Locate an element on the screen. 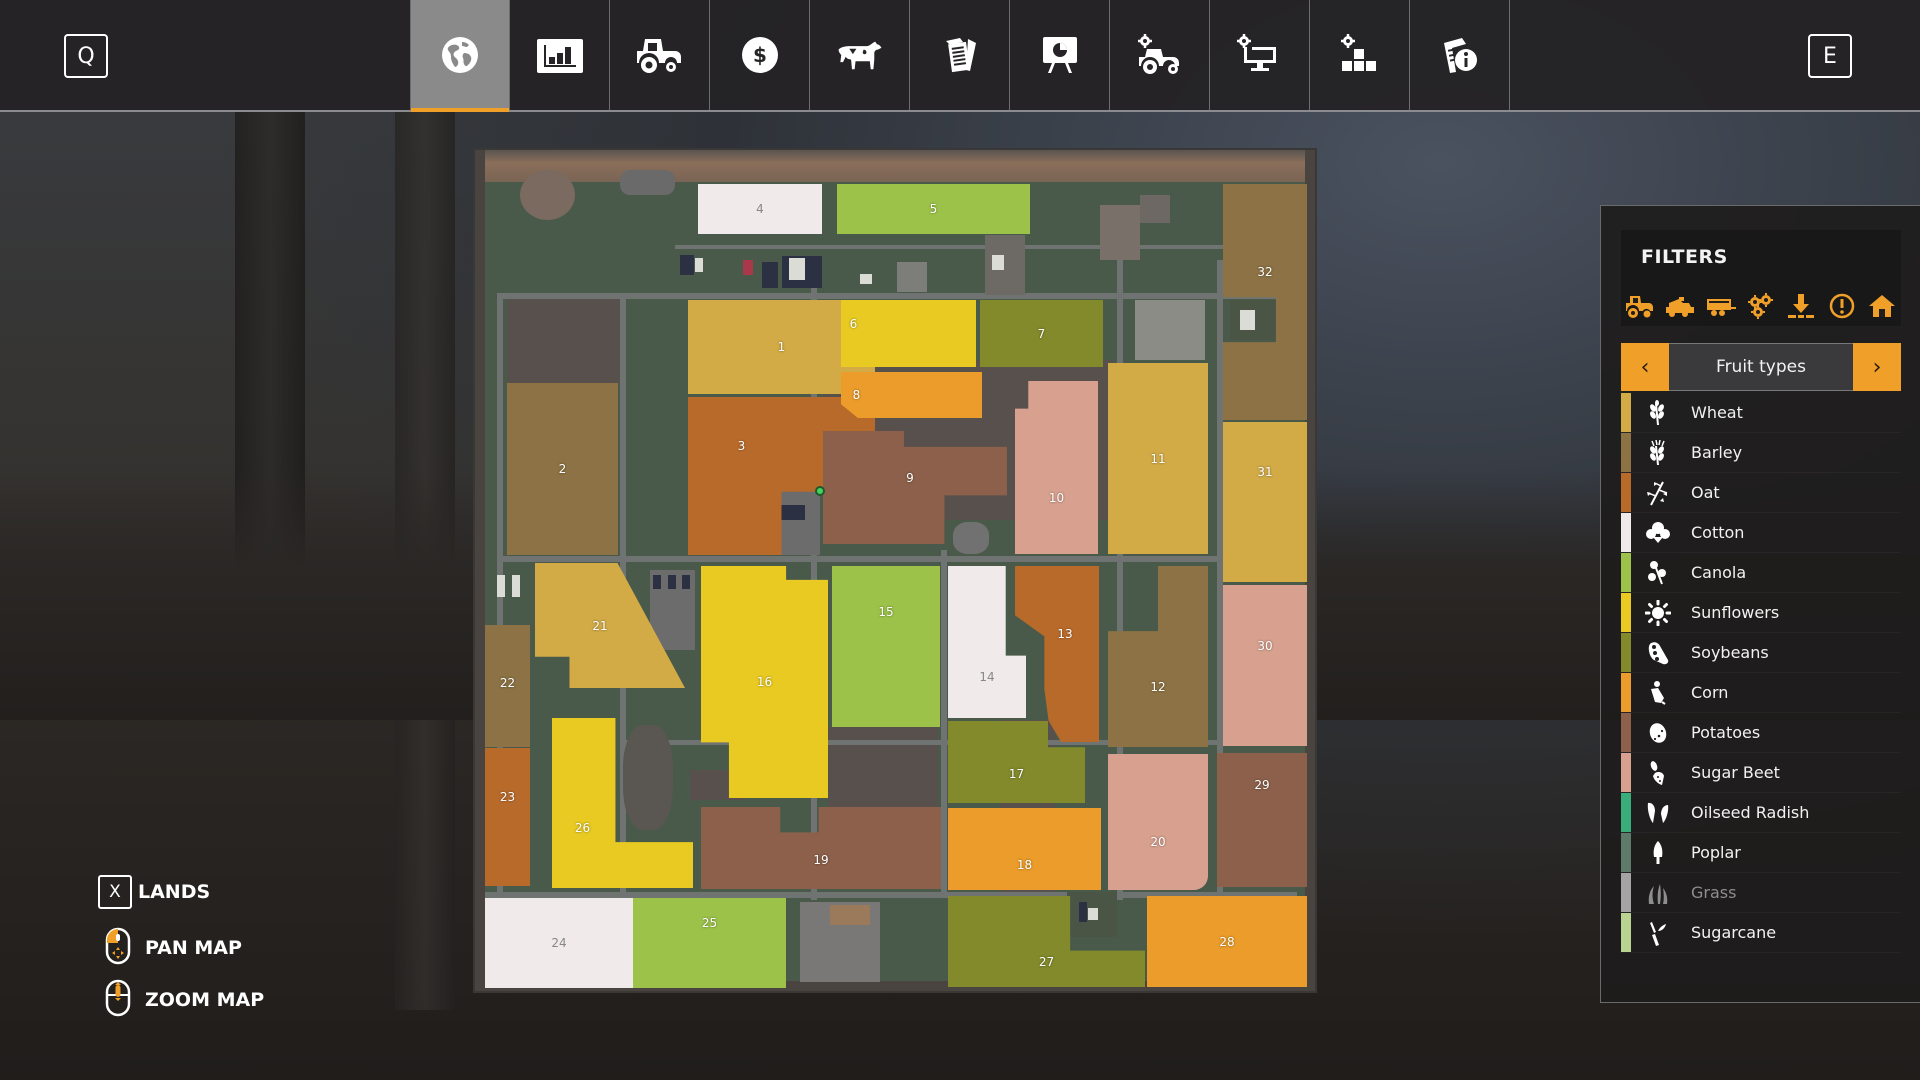  tab-vehicles is located at coordinates (660, 55).